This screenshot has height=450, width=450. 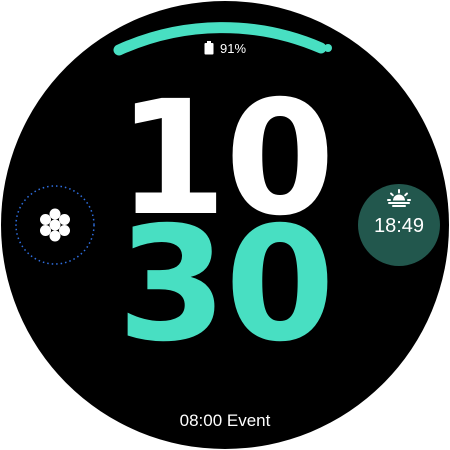 I want to click on sunrise-icon, so click(x=399, y=198).